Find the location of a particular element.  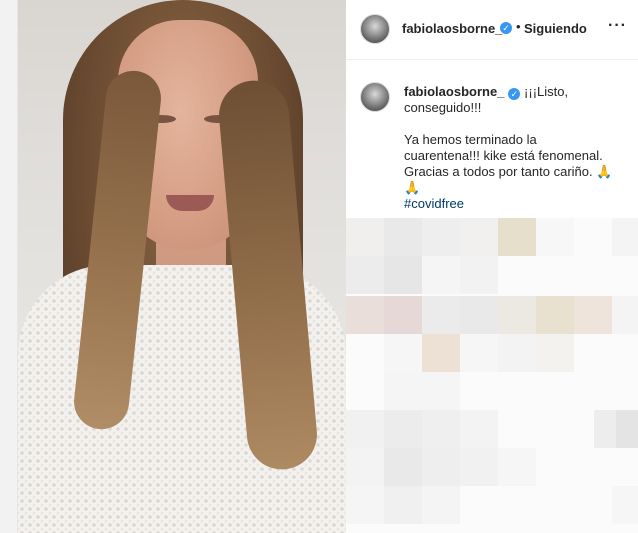

caption-username: fabiolaosborne_ is located at coordinates (454, 91).